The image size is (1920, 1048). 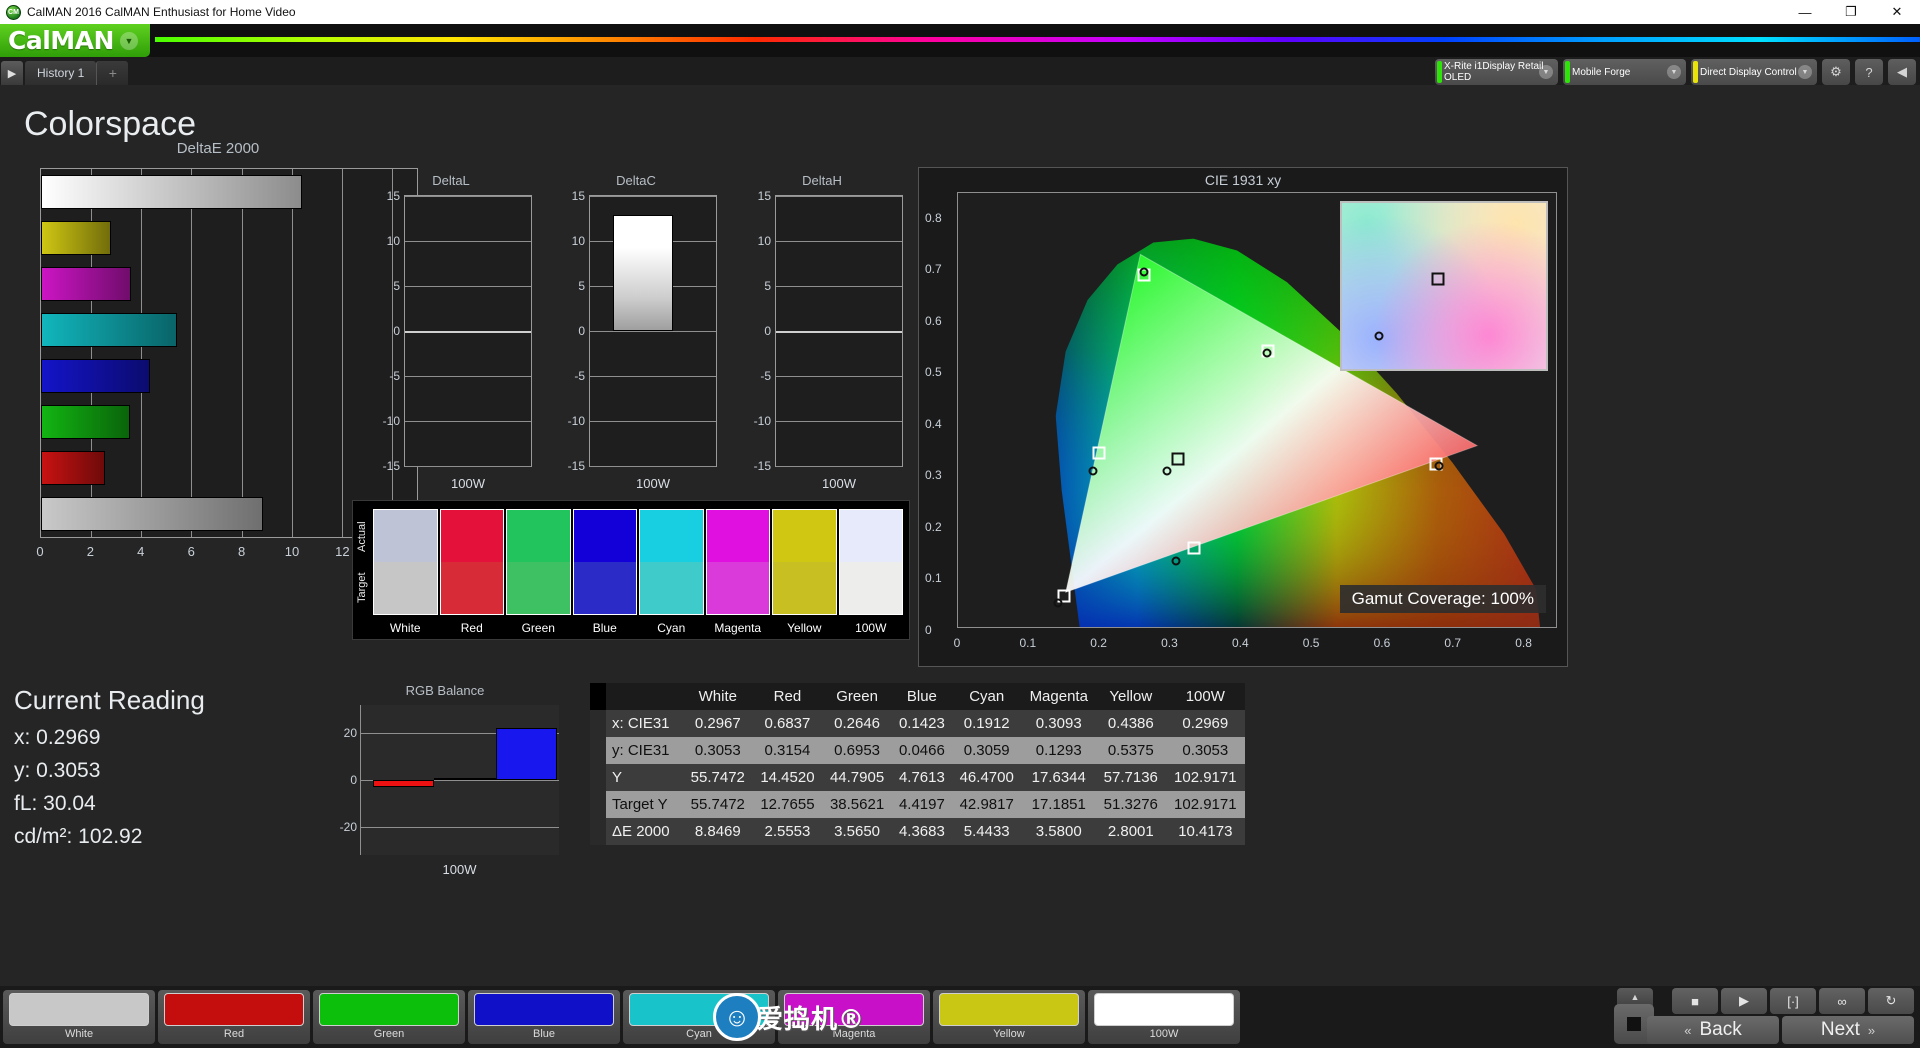 What do you see at coordinates (12, 73) in the screenshot?
I see `tab-nav-arrow-icon: ▶` at bounding box center [12, 73].